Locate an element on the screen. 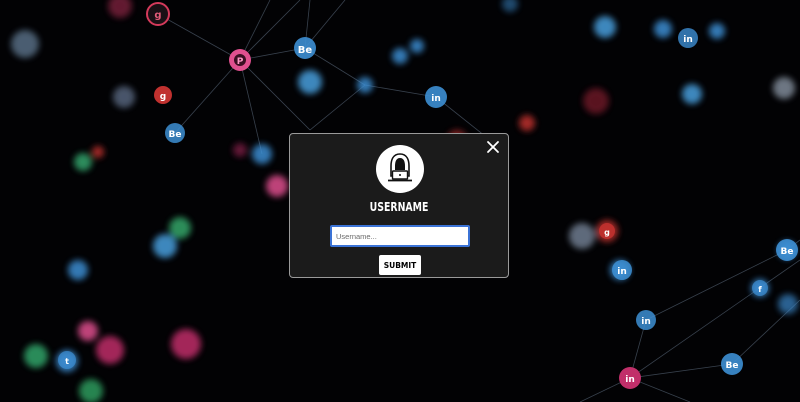  svg-text: P is located at coordinates (240, 62).